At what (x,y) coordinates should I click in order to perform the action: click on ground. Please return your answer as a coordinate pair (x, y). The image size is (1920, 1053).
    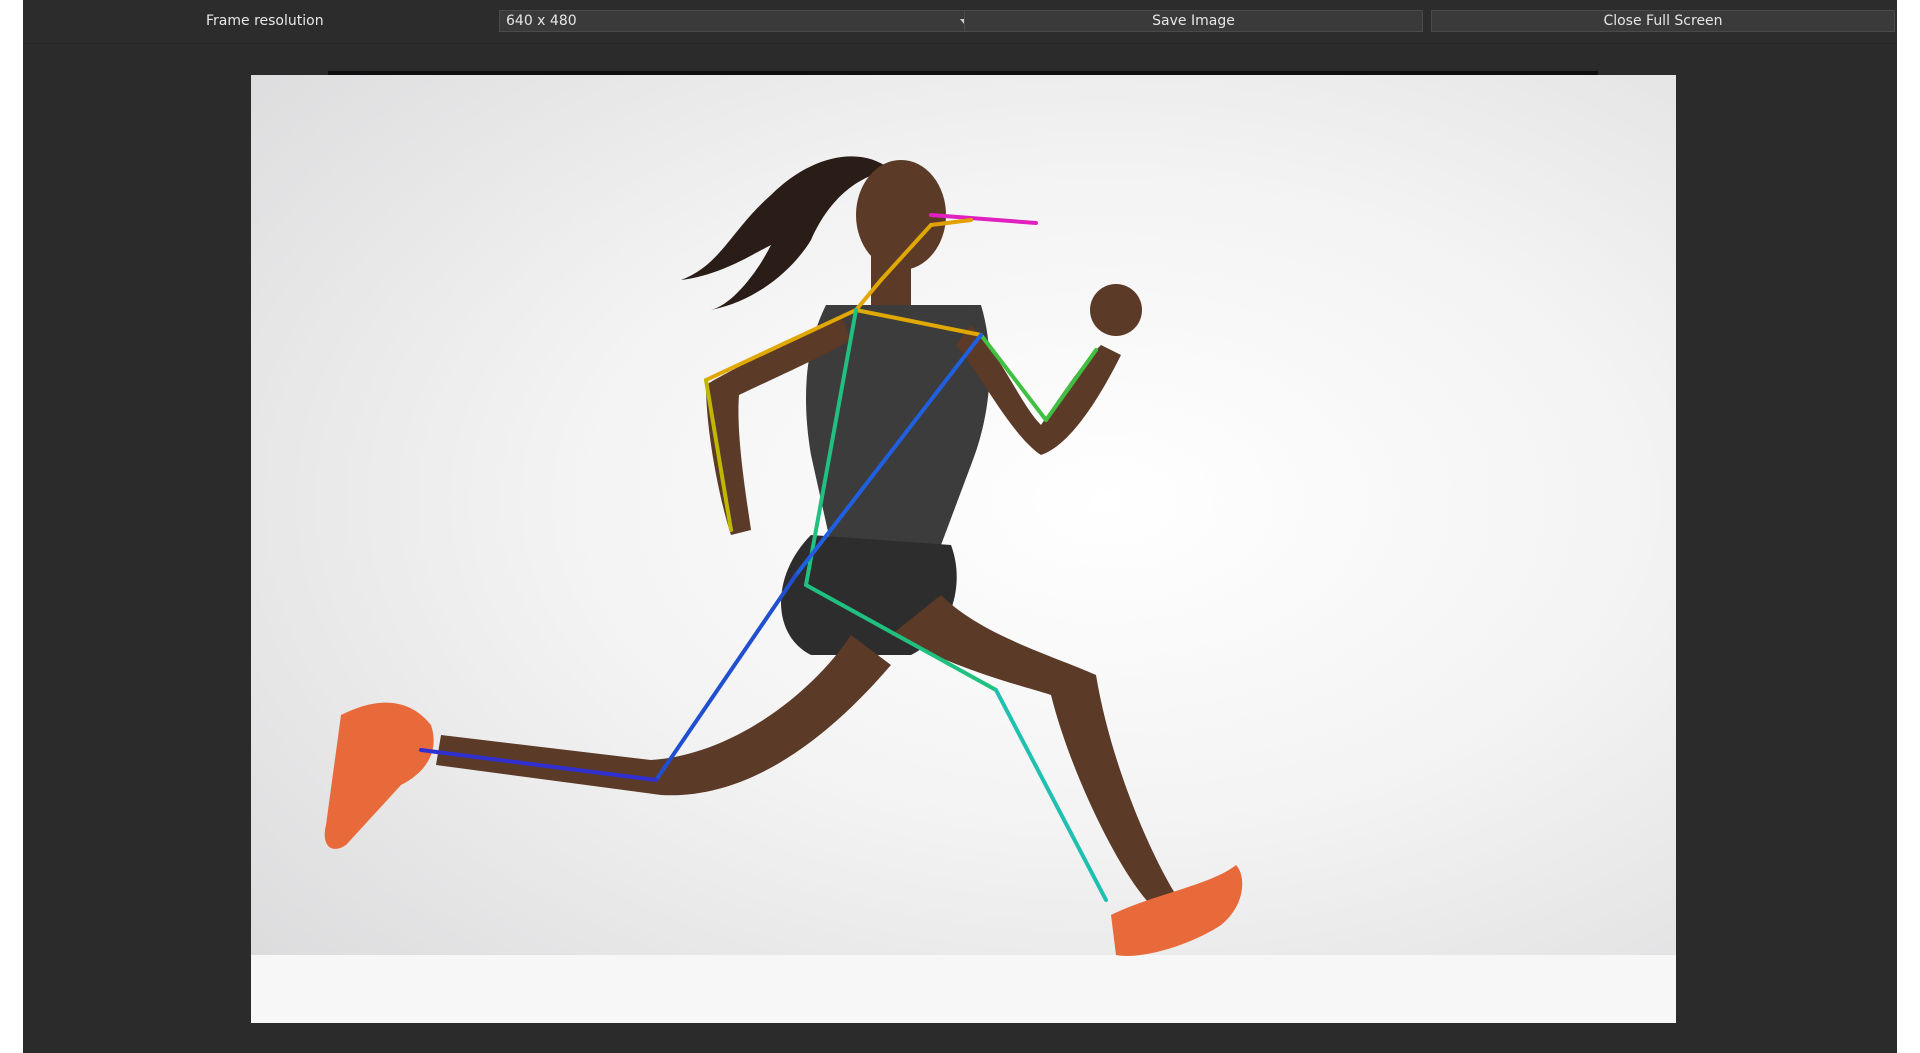
    Looking at the image, I should click on (963, 989).